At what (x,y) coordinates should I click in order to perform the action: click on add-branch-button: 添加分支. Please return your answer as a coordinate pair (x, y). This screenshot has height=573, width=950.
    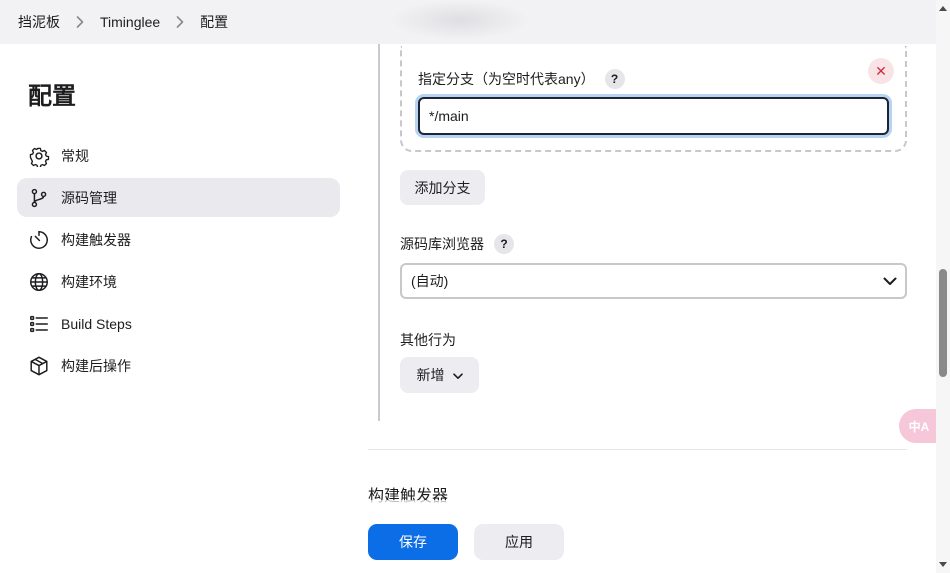
    Looking at the image, I should click on (442, 187).